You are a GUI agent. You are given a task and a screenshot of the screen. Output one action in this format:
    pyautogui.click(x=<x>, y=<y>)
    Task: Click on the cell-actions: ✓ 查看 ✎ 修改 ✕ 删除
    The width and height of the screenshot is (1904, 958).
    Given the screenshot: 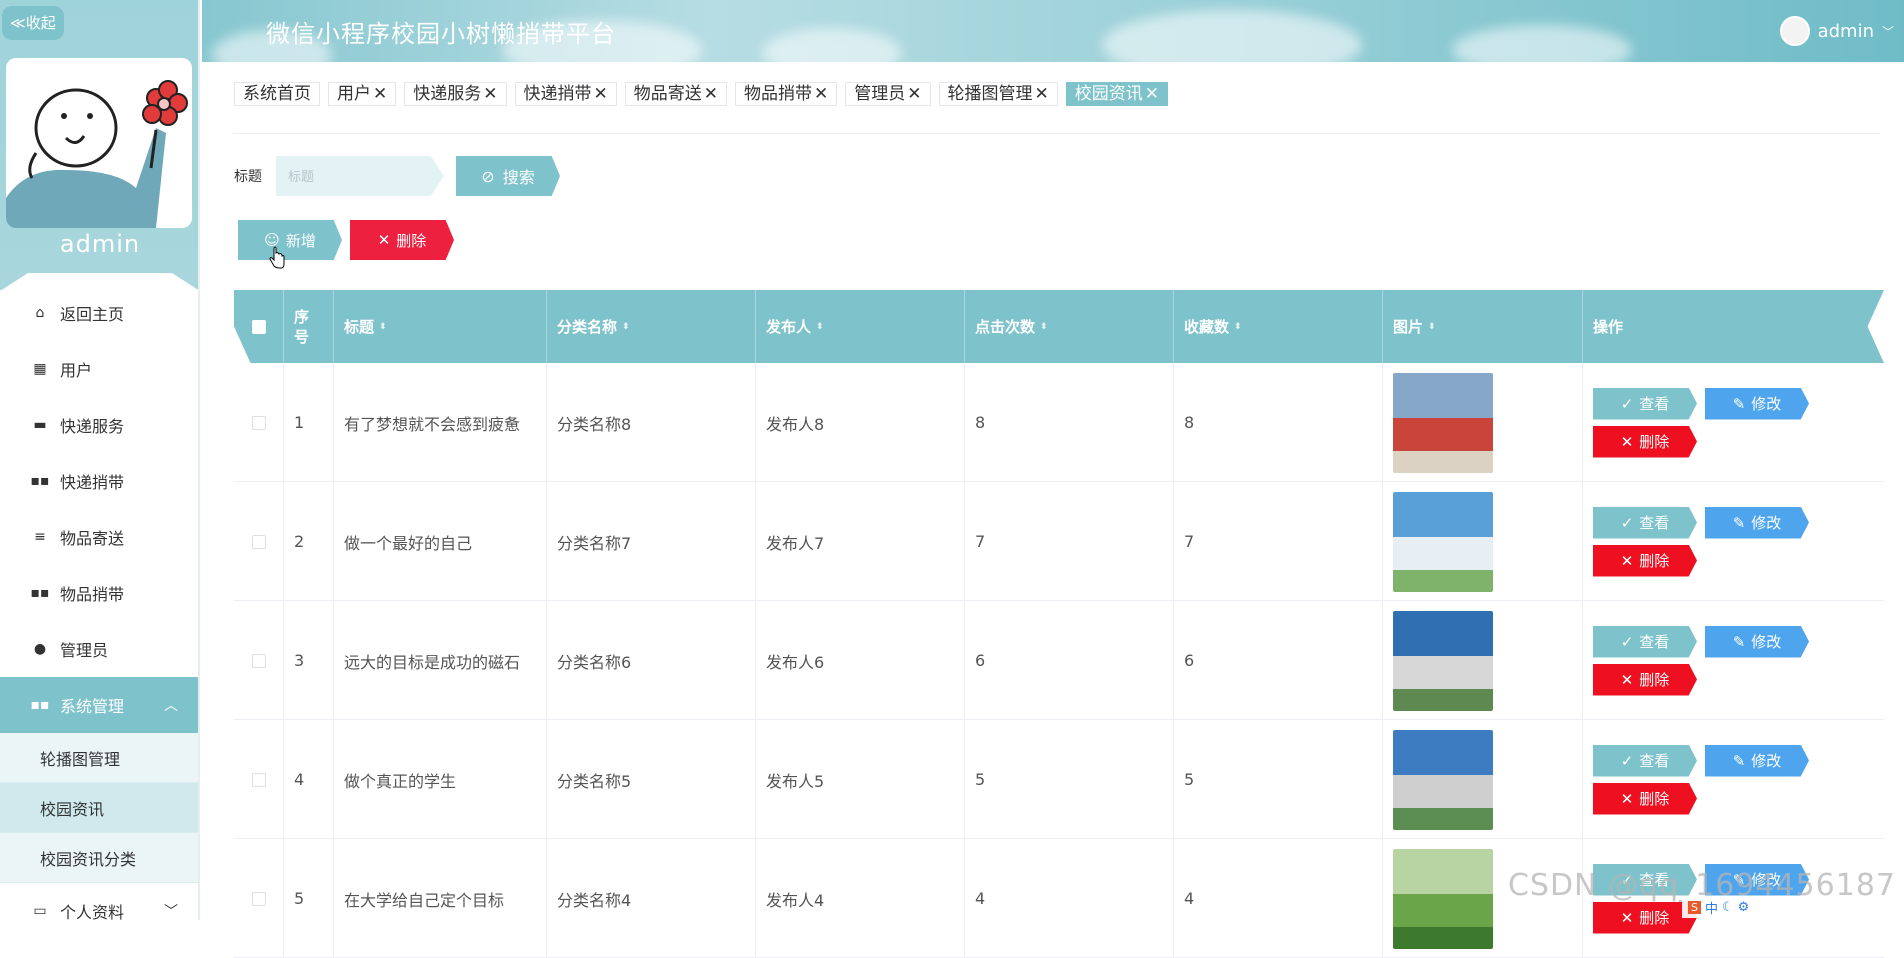 What is the action you would take?
    pyautogui.click(x=1733, y=422)
    